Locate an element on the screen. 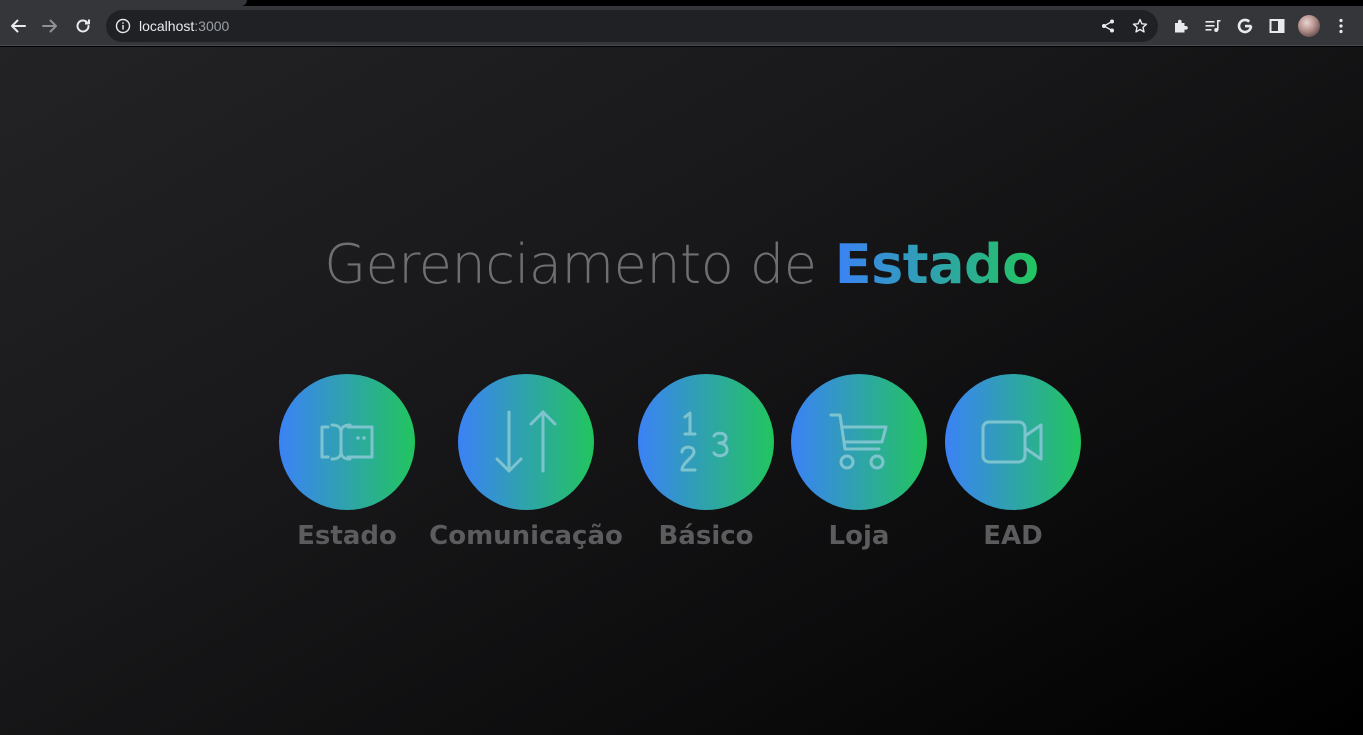 The image size is (1363, 735). url-host: localhost is located at coordinates (167, 26).